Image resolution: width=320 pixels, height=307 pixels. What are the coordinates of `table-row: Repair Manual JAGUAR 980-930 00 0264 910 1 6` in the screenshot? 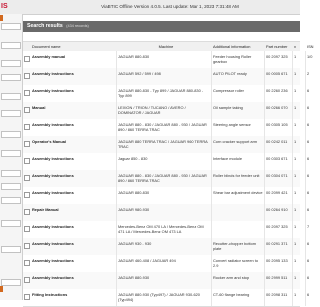 It's located at (166, 213).